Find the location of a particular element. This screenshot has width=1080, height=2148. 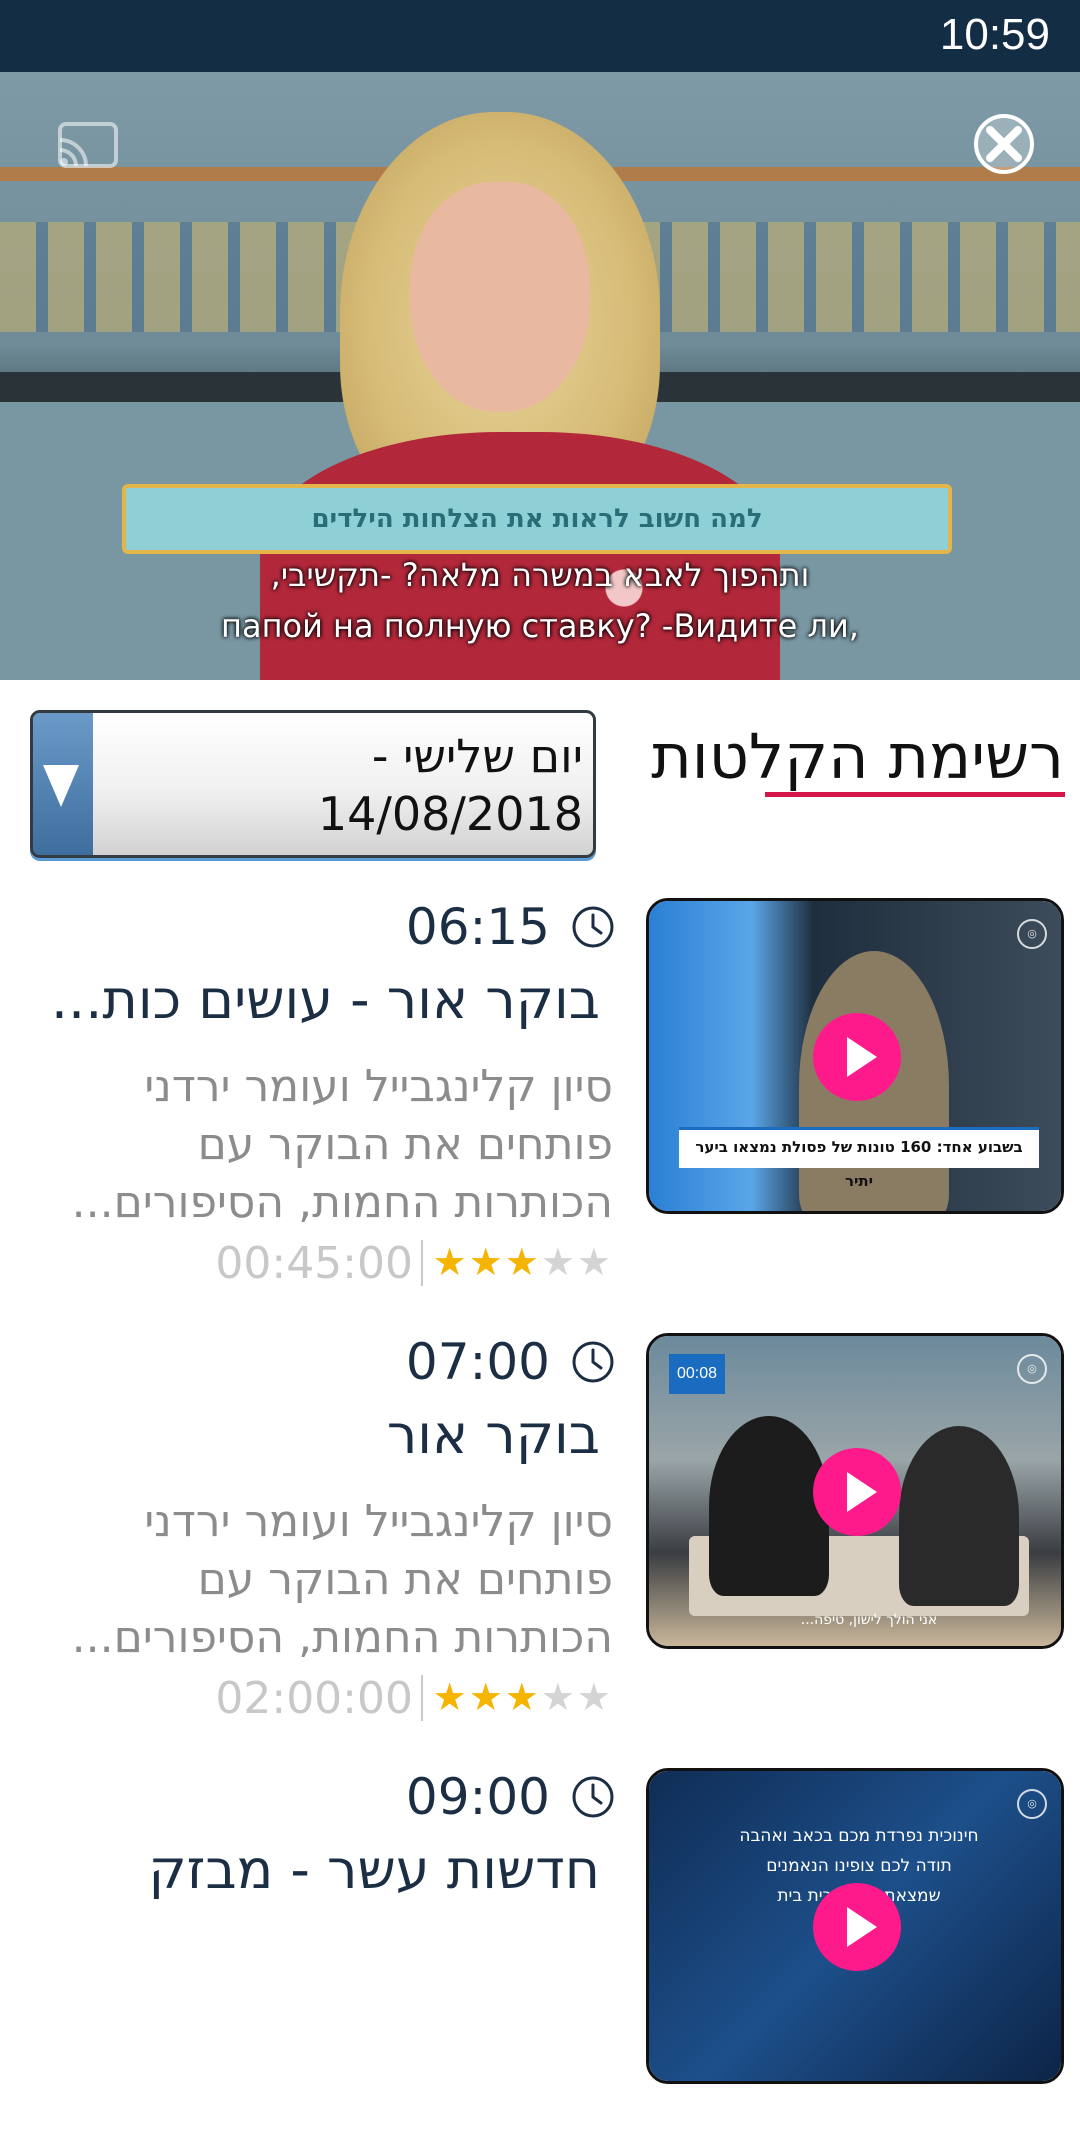

status-bar: 10:59 is located at coordinates (540, 36).